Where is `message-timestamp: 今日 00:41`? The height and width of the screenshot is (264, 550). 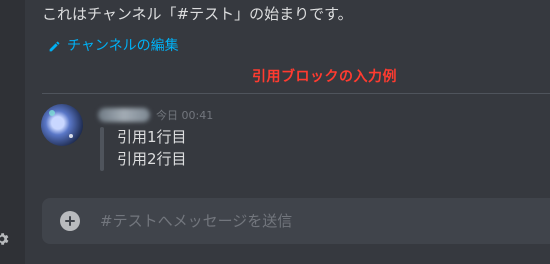 message-timestamp: 今日 00:41 is located at coordinates (185, 115).